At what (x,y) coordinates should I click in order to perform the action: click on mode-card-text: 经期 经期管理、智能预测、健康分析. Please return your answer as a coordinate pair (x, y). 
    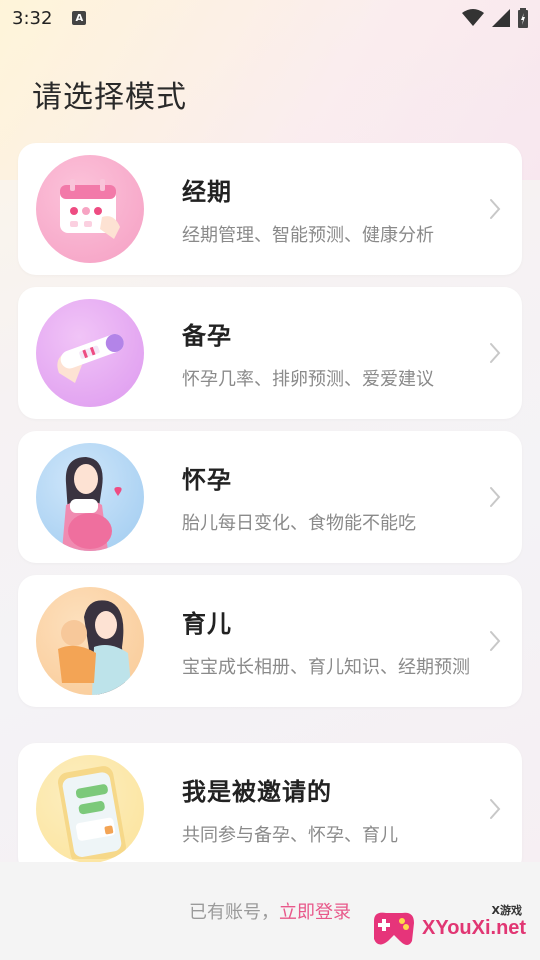
    Looking at the image, I should click on (333, 209).